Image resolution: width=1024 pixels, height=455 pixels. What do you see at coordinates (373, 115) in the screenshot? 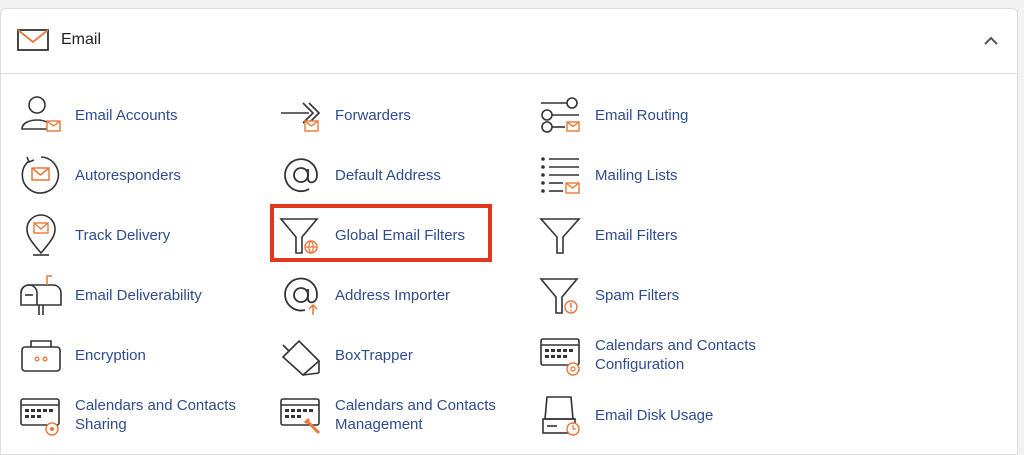
I see `item-label: Forwarders` at bounding box center [373, 115].